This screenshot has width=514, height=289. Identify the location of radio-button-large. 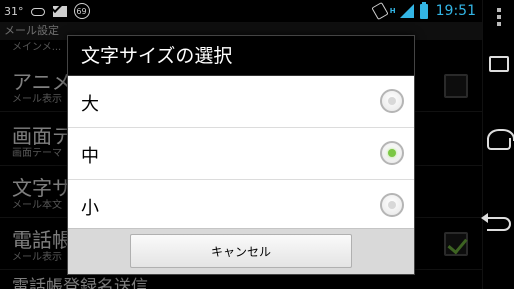
(392, 101).